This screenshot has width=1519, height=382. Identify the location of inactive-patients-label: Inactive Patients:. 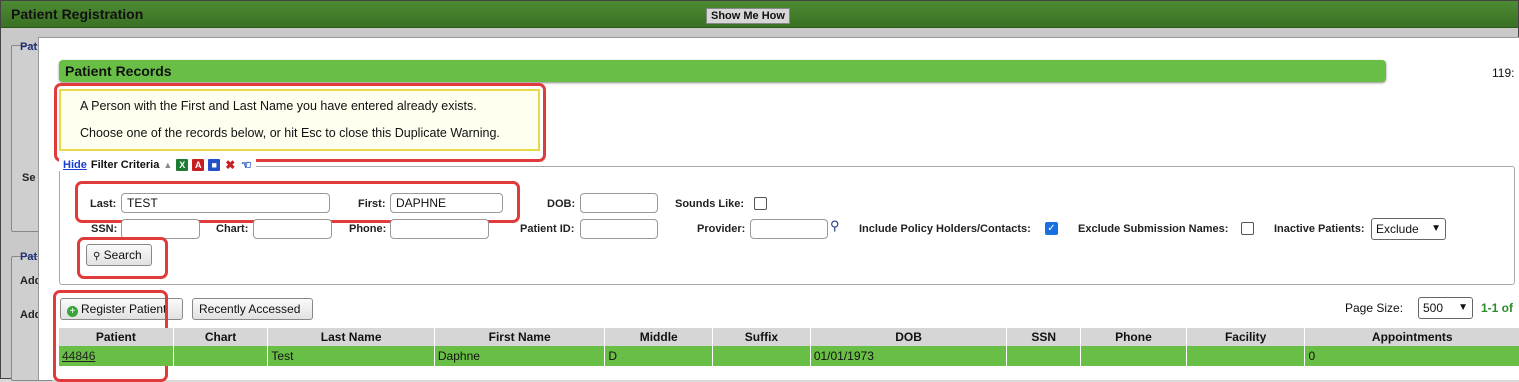
(1319, 229).